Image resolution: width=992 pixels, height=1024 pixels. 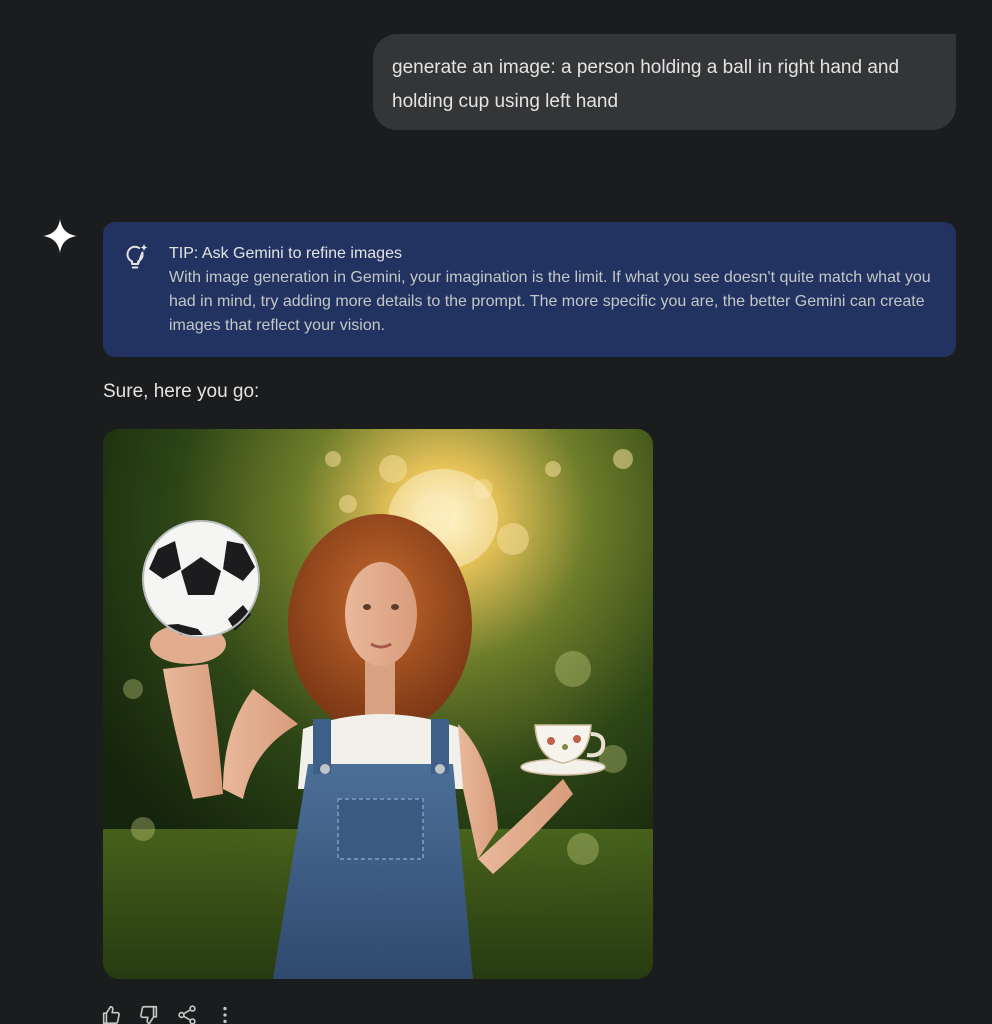 I want to click on share-icon, so click(x=187, y=1014).